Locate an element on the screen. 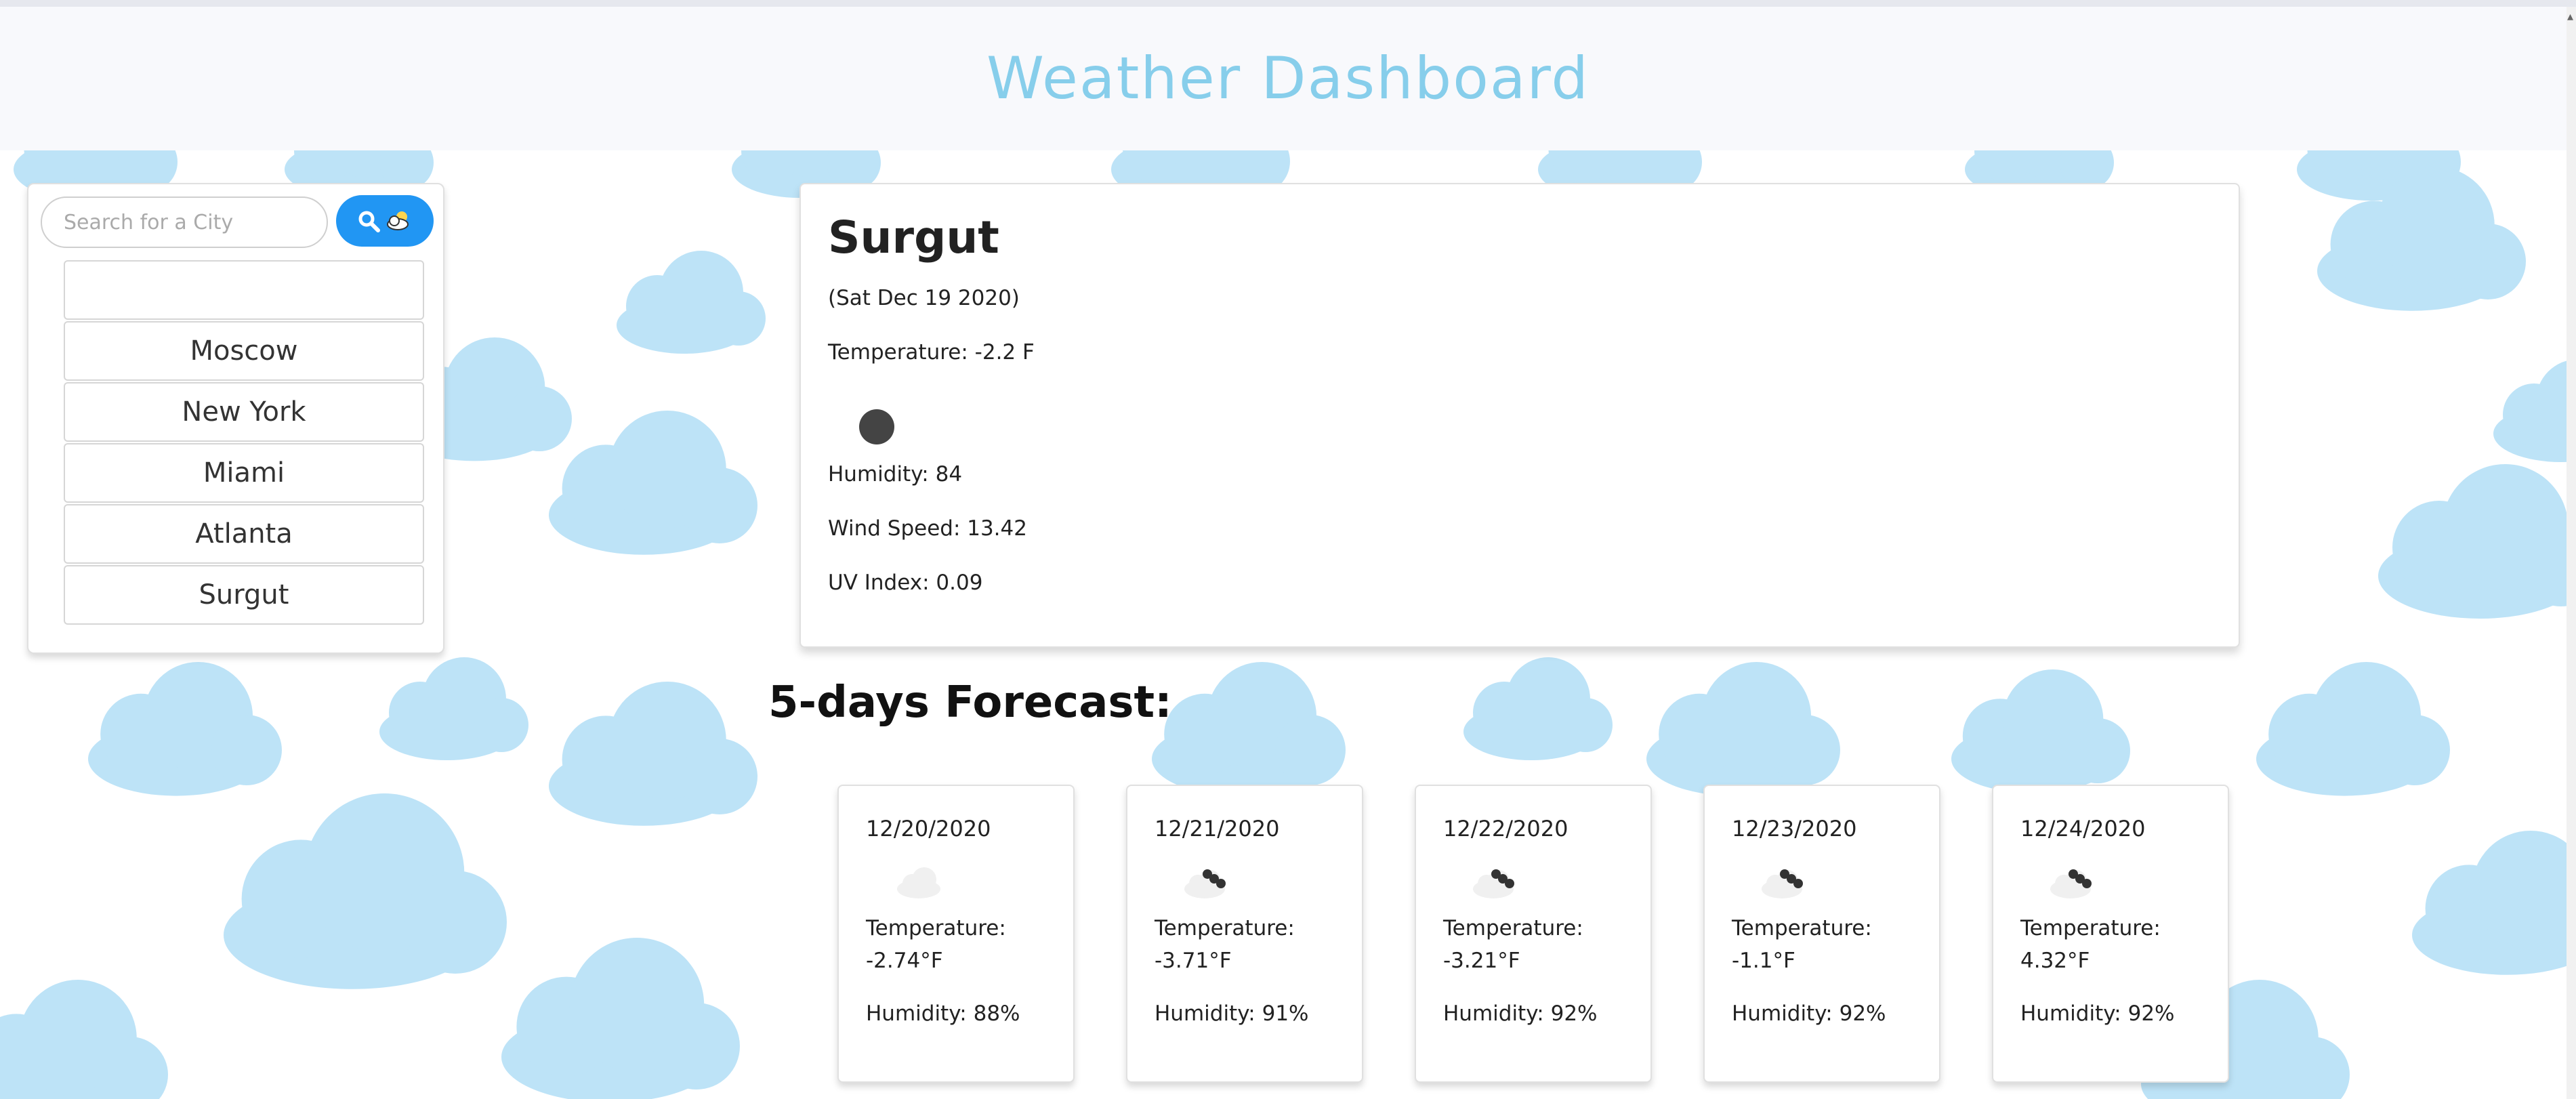 The image size is (2576, 1099). history-item-moscow: Moscow is located at coordinates (244, 351).